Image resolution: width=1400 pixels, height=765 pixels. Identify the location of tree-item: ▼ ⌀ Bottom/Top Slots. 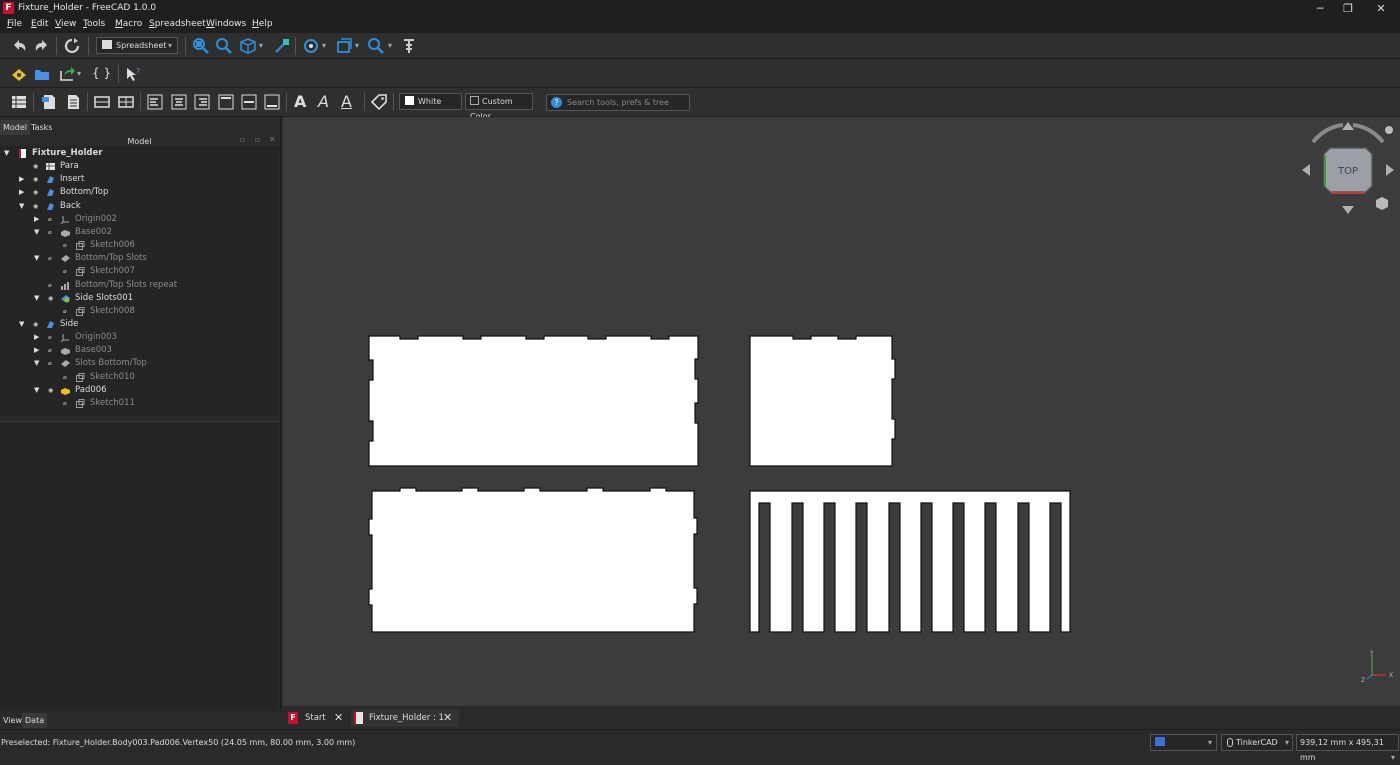
(139, 258).